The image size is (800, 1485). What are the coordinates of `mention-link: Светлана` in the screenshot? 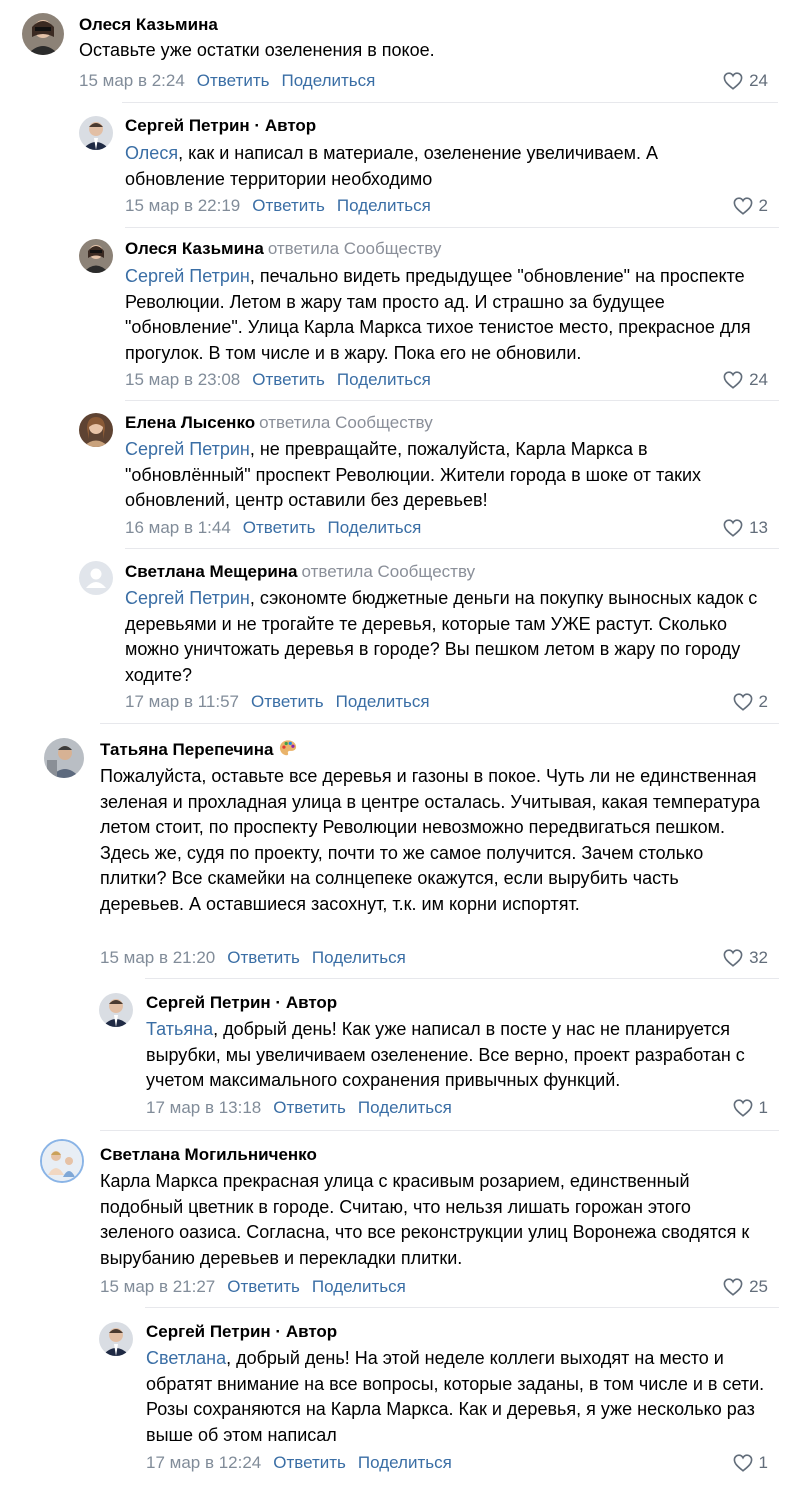 It's located at (186, 1358).